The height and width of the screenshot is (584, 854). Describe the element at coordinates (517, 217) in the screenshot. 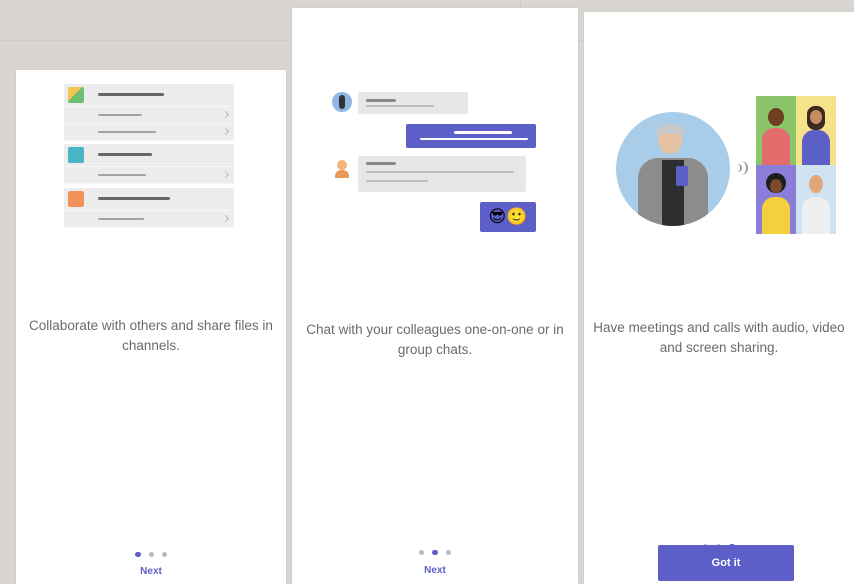

I see `smile-emoji: 🙂` at that location.